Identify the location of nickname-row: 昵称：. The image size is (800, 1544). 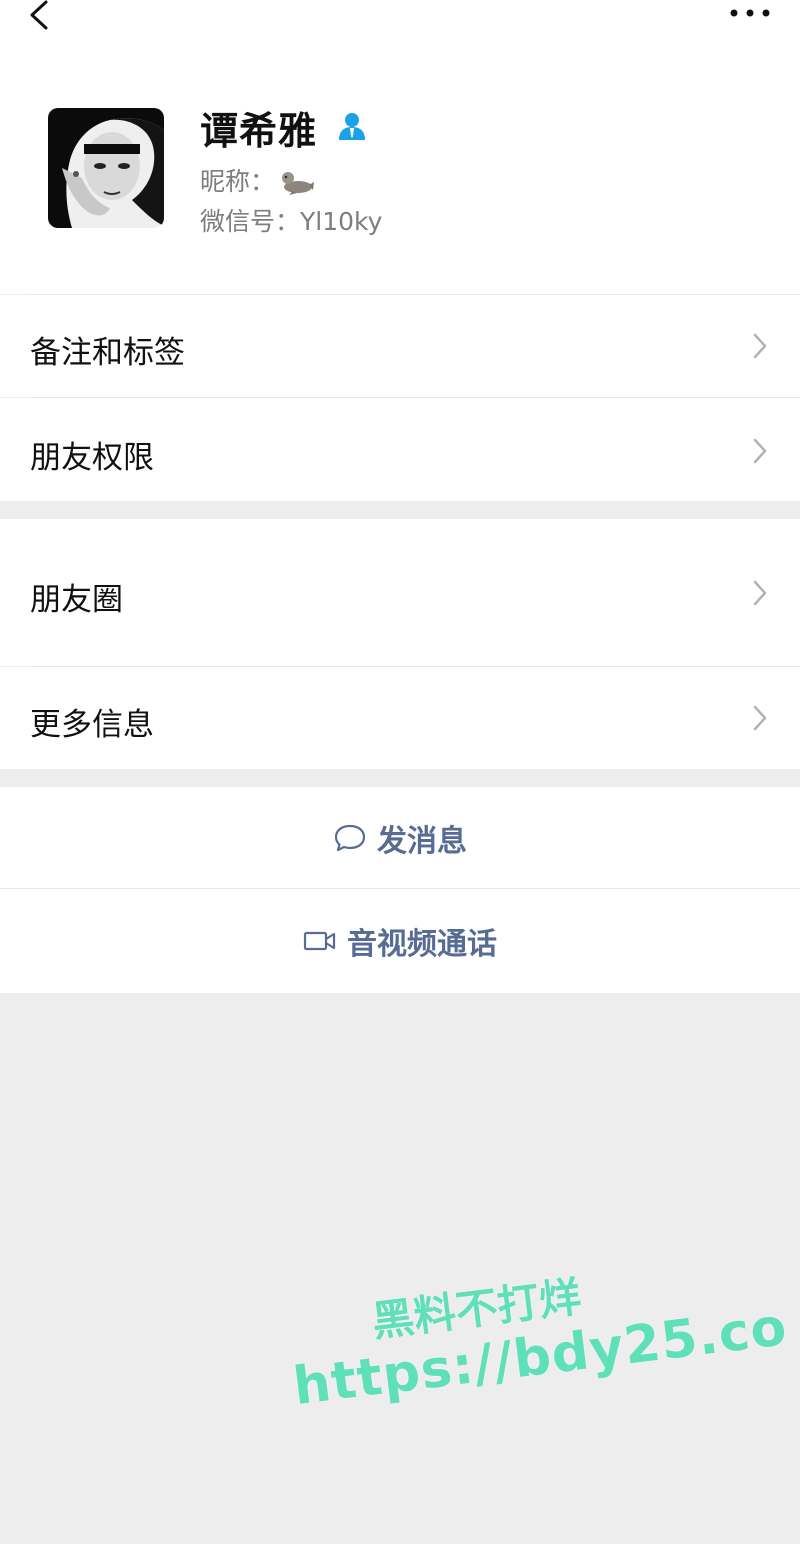
(257, 180).